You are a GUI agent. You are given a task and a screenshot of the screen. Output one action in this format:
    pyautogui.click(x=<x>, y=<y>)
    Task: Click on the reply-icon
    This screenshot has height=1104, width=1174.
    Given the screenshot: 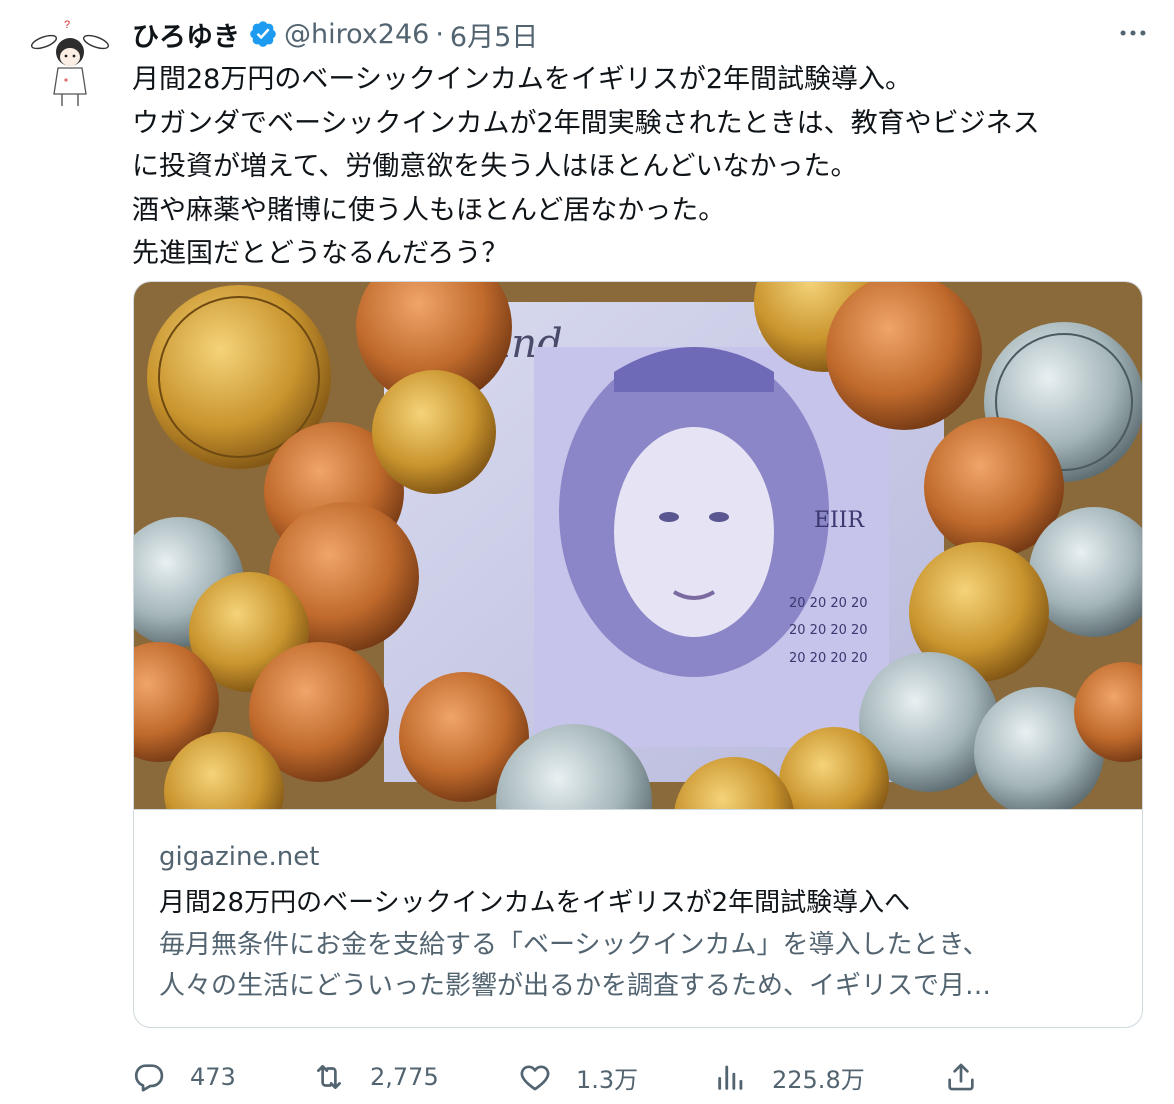 What is the action you would take?
    pyautogui.click(x=149, y=1078)
    